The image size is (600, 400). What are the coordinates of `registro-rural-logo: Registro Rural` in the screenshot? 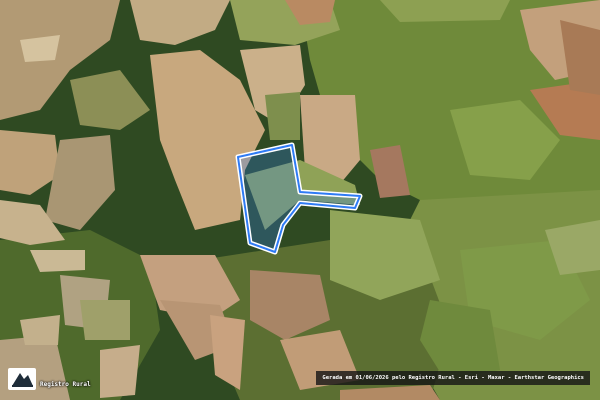 It's located at (49, 379).